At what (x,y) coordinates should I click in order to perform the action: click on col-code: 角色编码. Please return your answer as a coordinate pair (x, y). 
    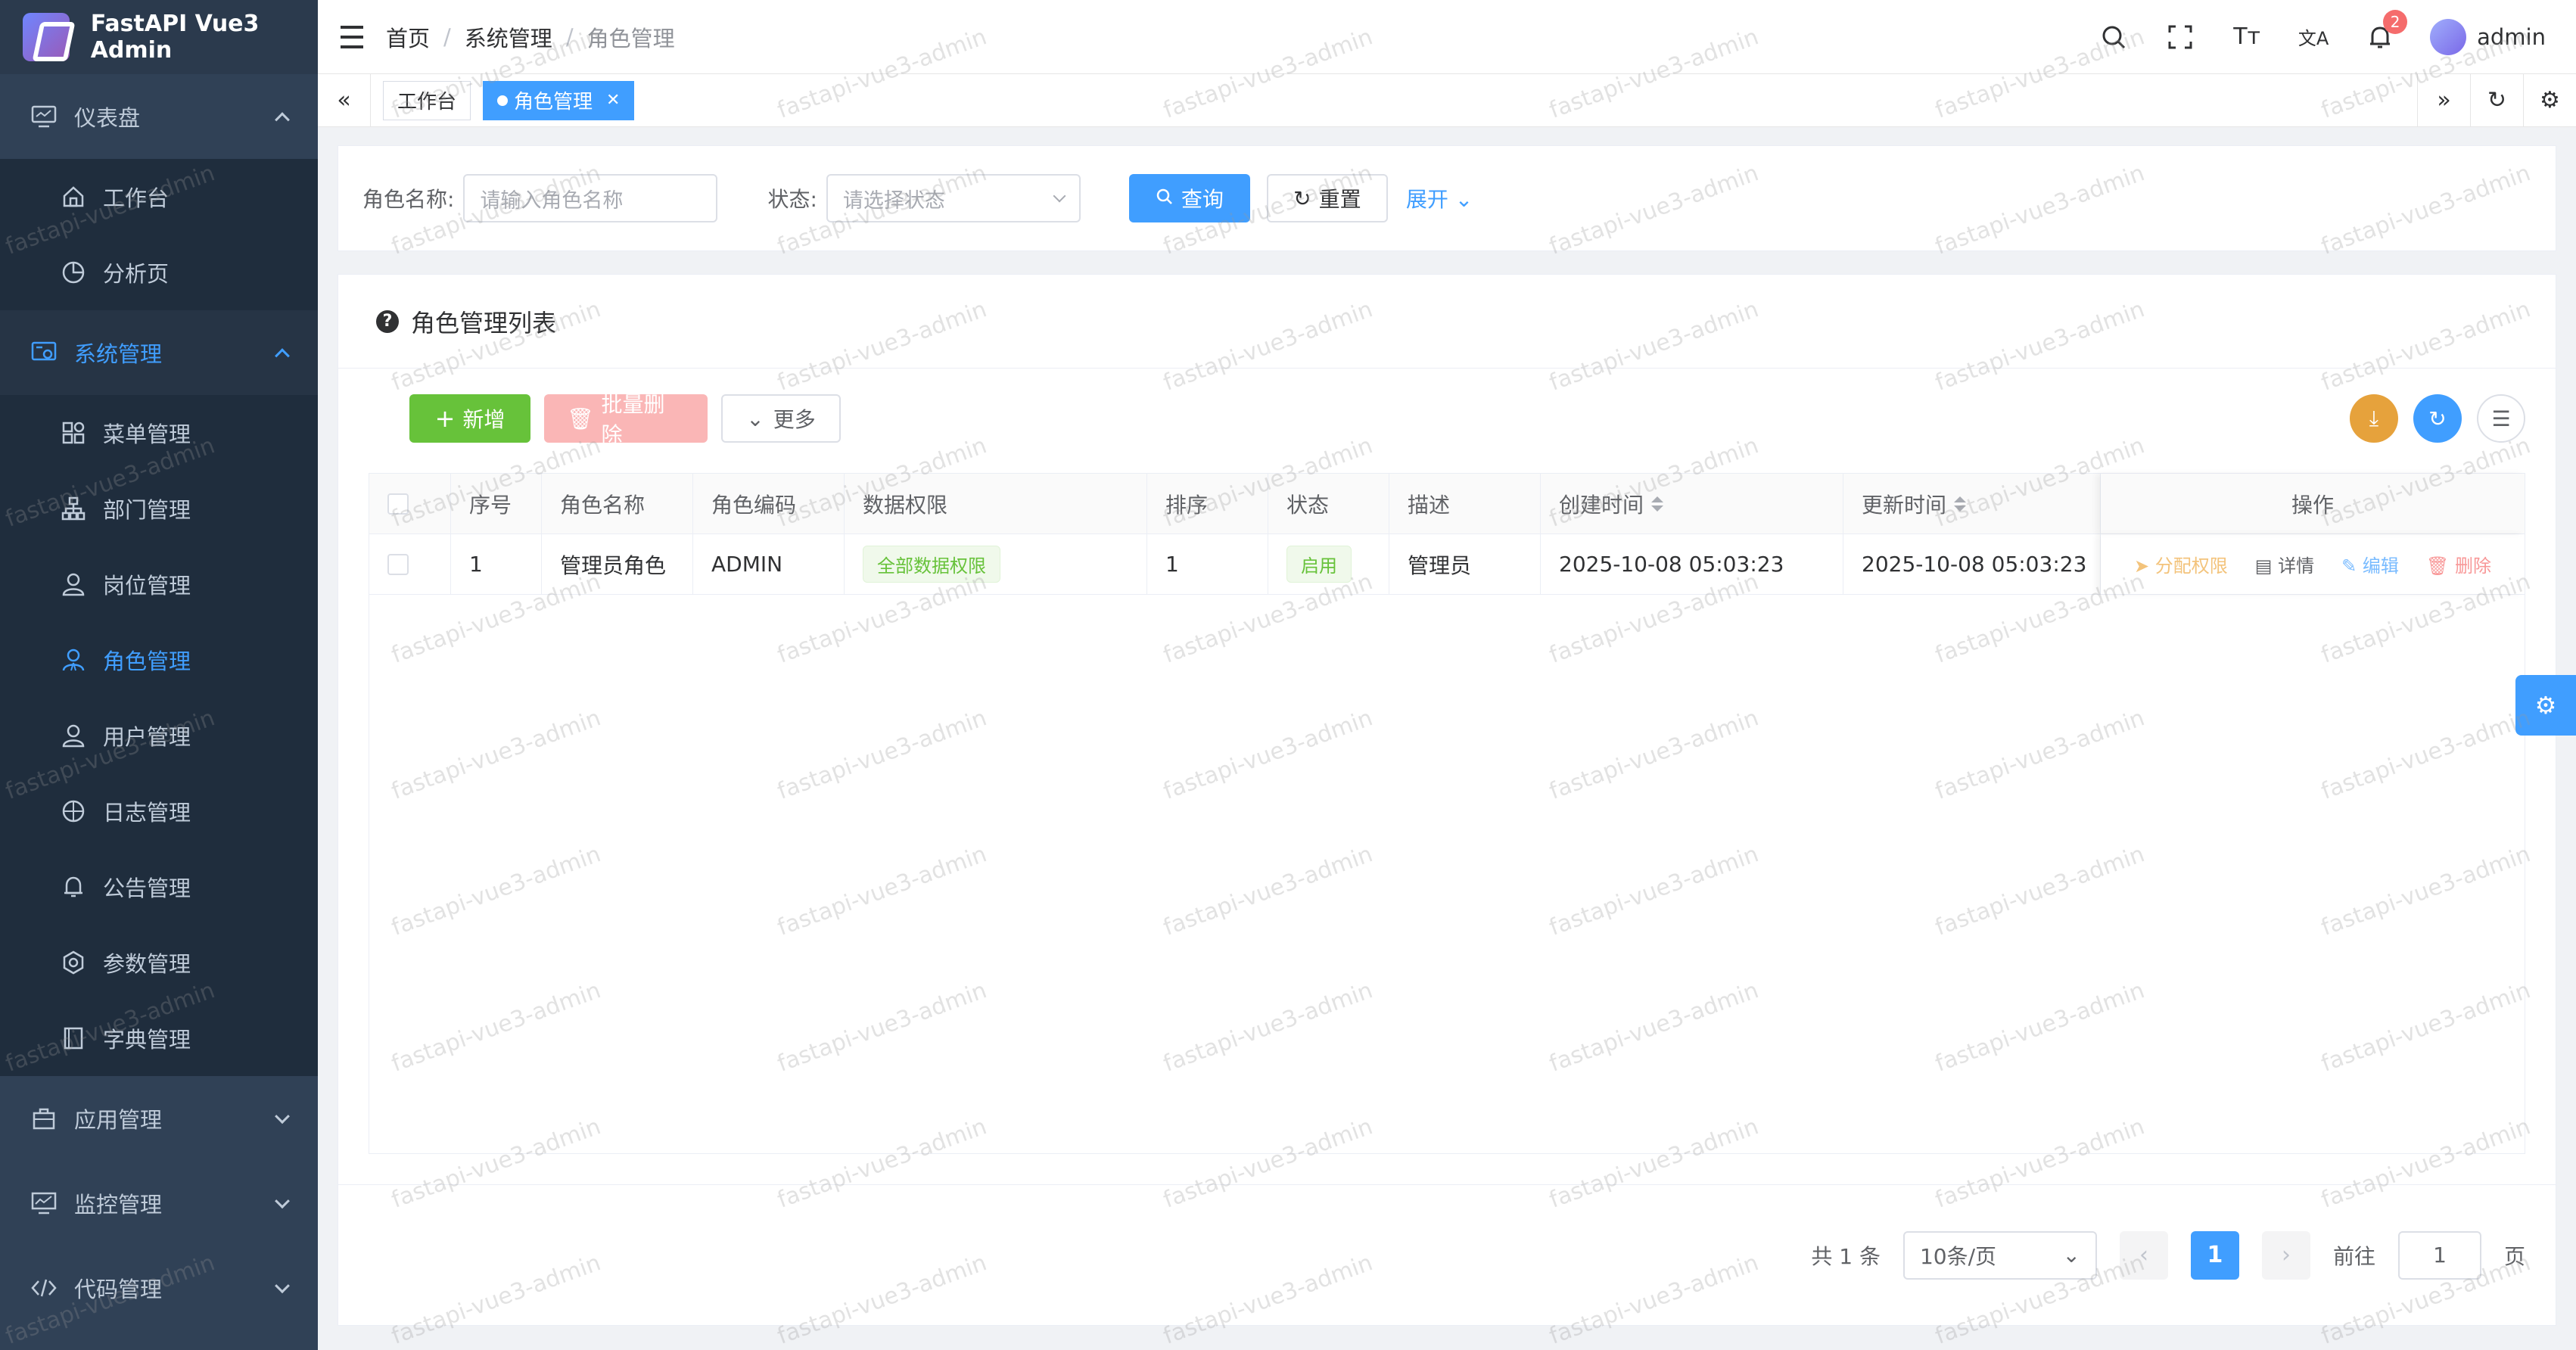
    Looking at the image, I should click on (769, 503).